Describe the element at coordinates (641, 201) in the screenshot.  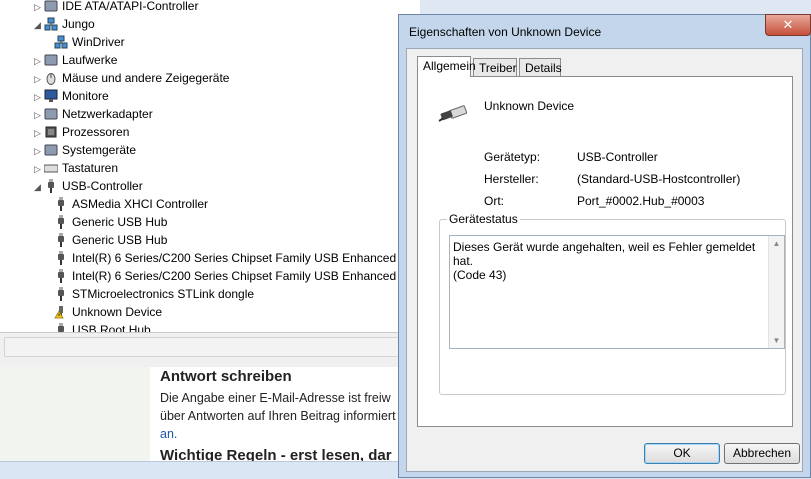
I see `location-value: Port_#0002.Hub_#0003` at that location.